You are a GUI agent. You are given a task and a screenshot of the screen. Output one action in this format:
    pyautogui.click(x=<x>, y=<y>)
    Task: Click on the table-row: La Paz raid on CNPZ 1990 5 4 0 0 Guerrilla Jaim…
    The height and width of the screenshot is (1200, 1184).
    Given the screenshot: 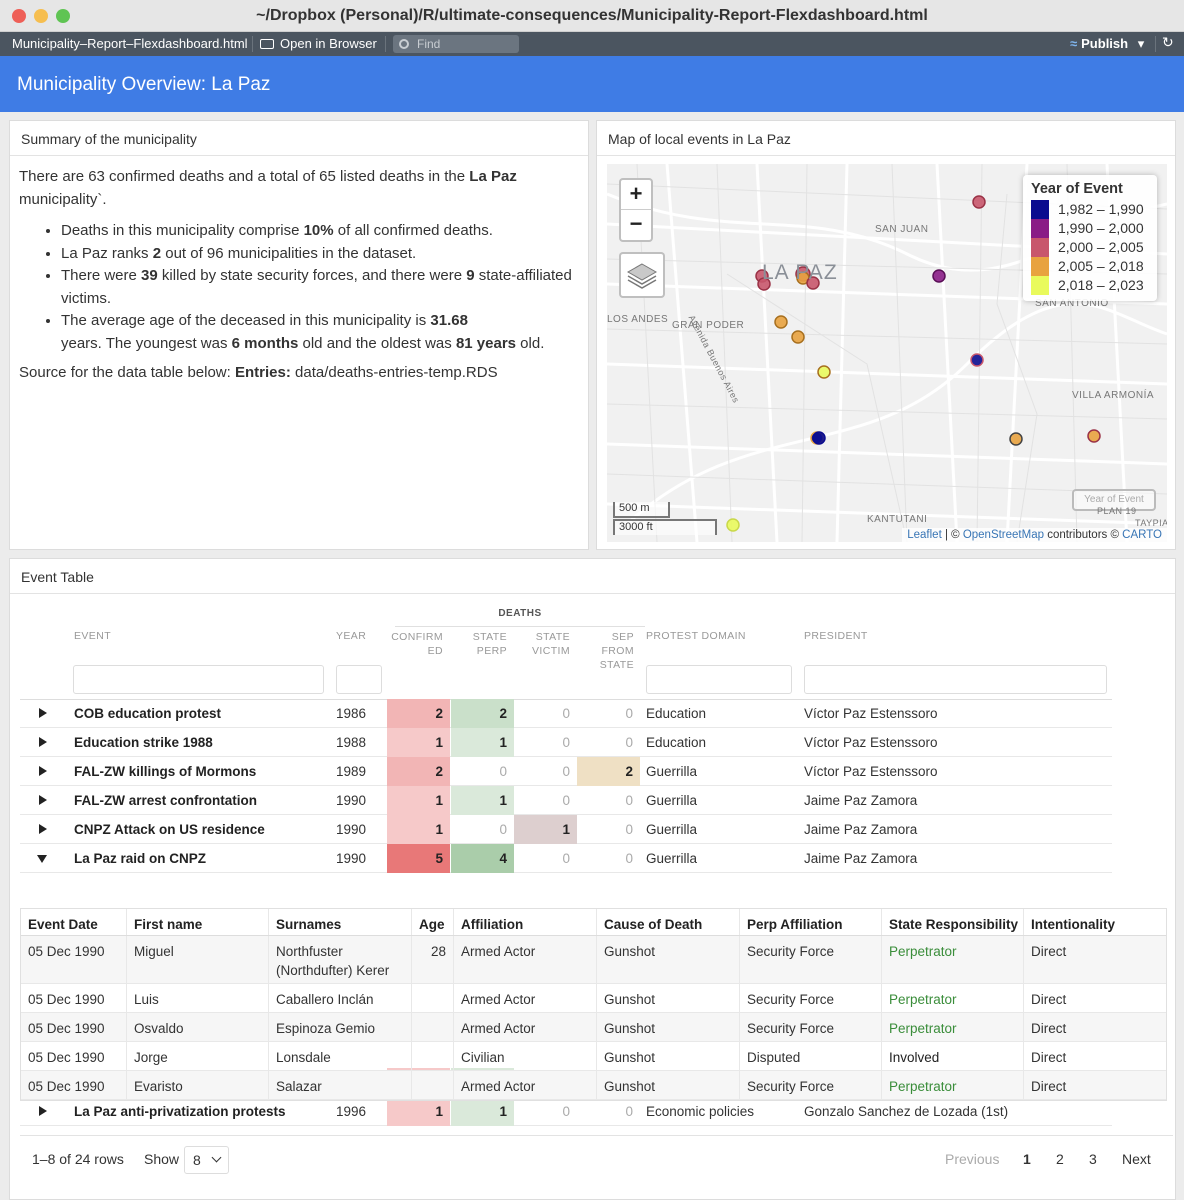 What is the action you would take?
    pyautogui.click(x=566, y=858)
    